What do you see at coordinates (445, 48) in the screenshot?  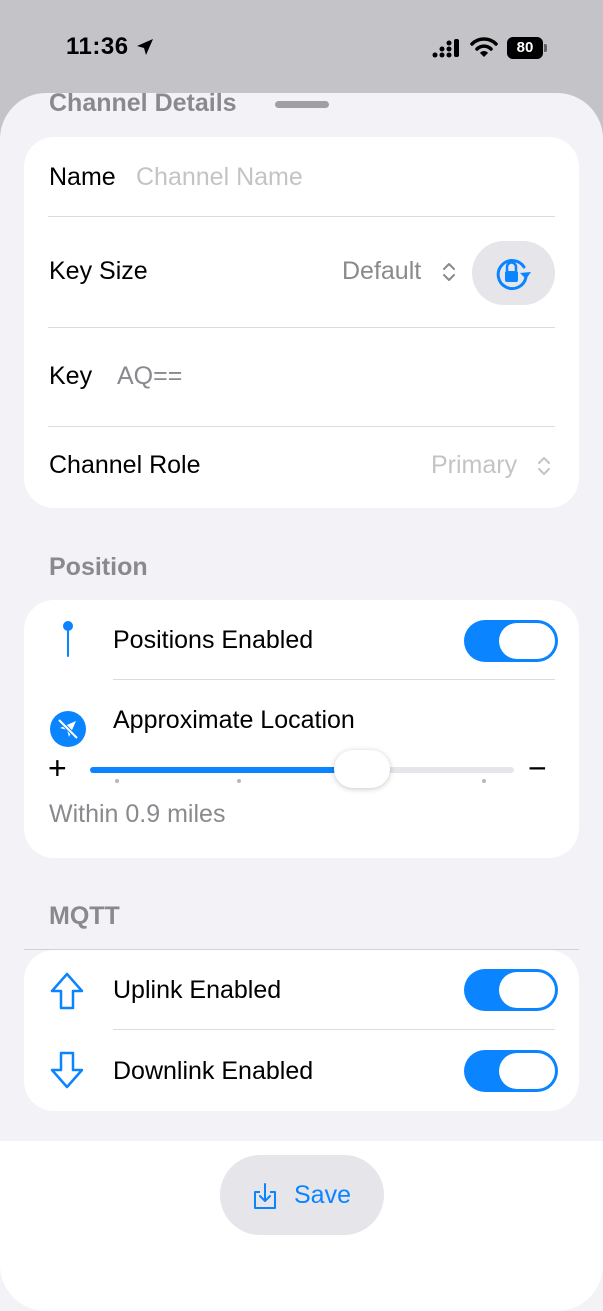 I see `cellular-icon` at bounding box center [445, 48].